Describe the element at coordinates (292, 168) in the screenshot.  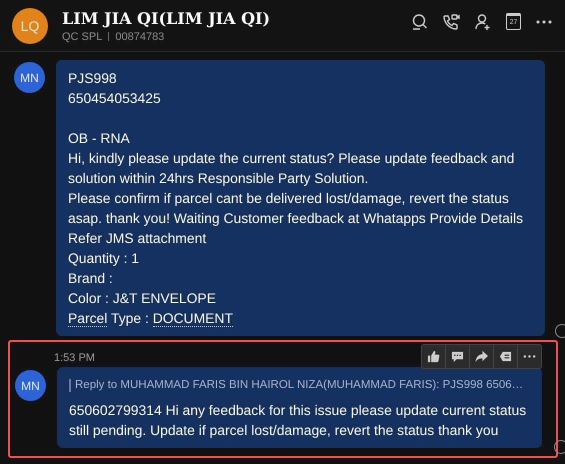
I see `message-text: Hi, kindly please update the current status? Please update feedback and solution within 24hrs Responsible Party Solution.` at that location.